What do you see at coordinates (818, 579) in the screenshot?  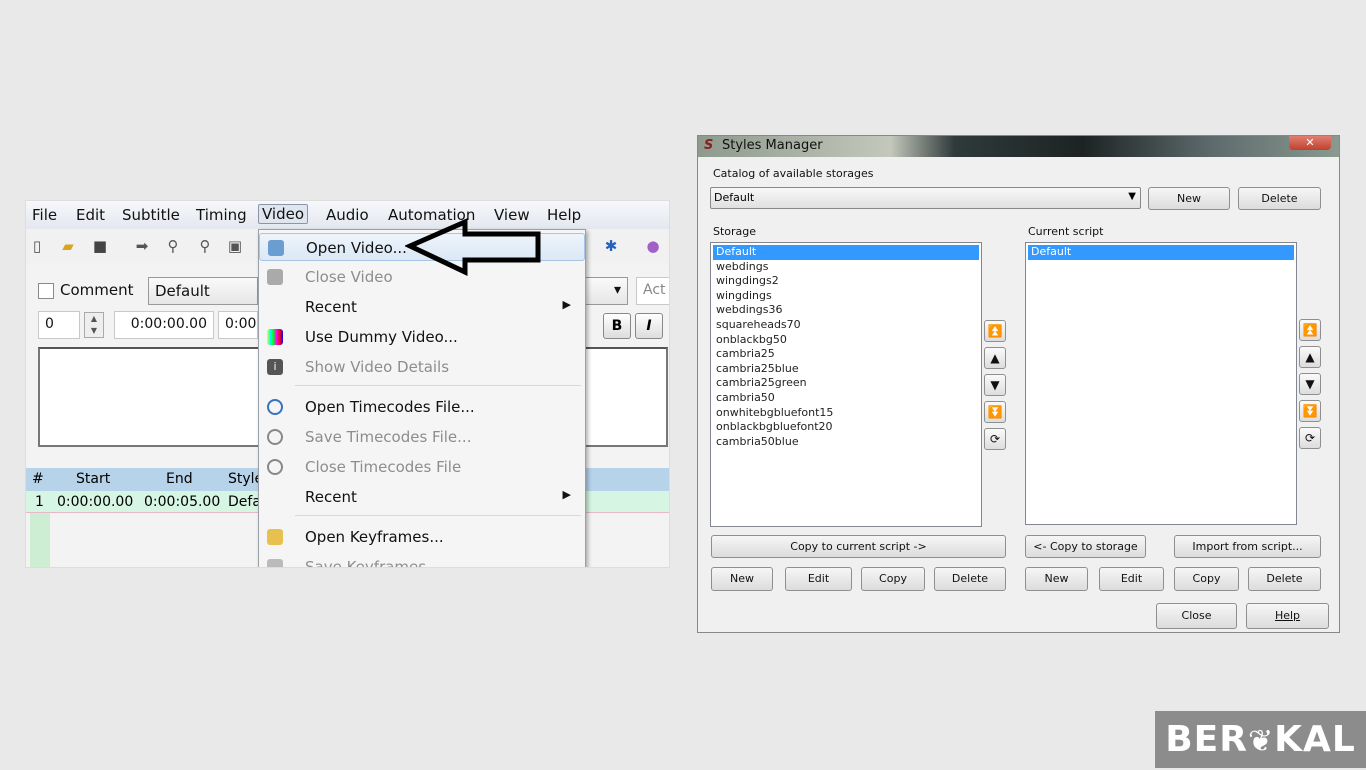 I see `storage-edit-button: Edit` at bounding box center [818, 579].